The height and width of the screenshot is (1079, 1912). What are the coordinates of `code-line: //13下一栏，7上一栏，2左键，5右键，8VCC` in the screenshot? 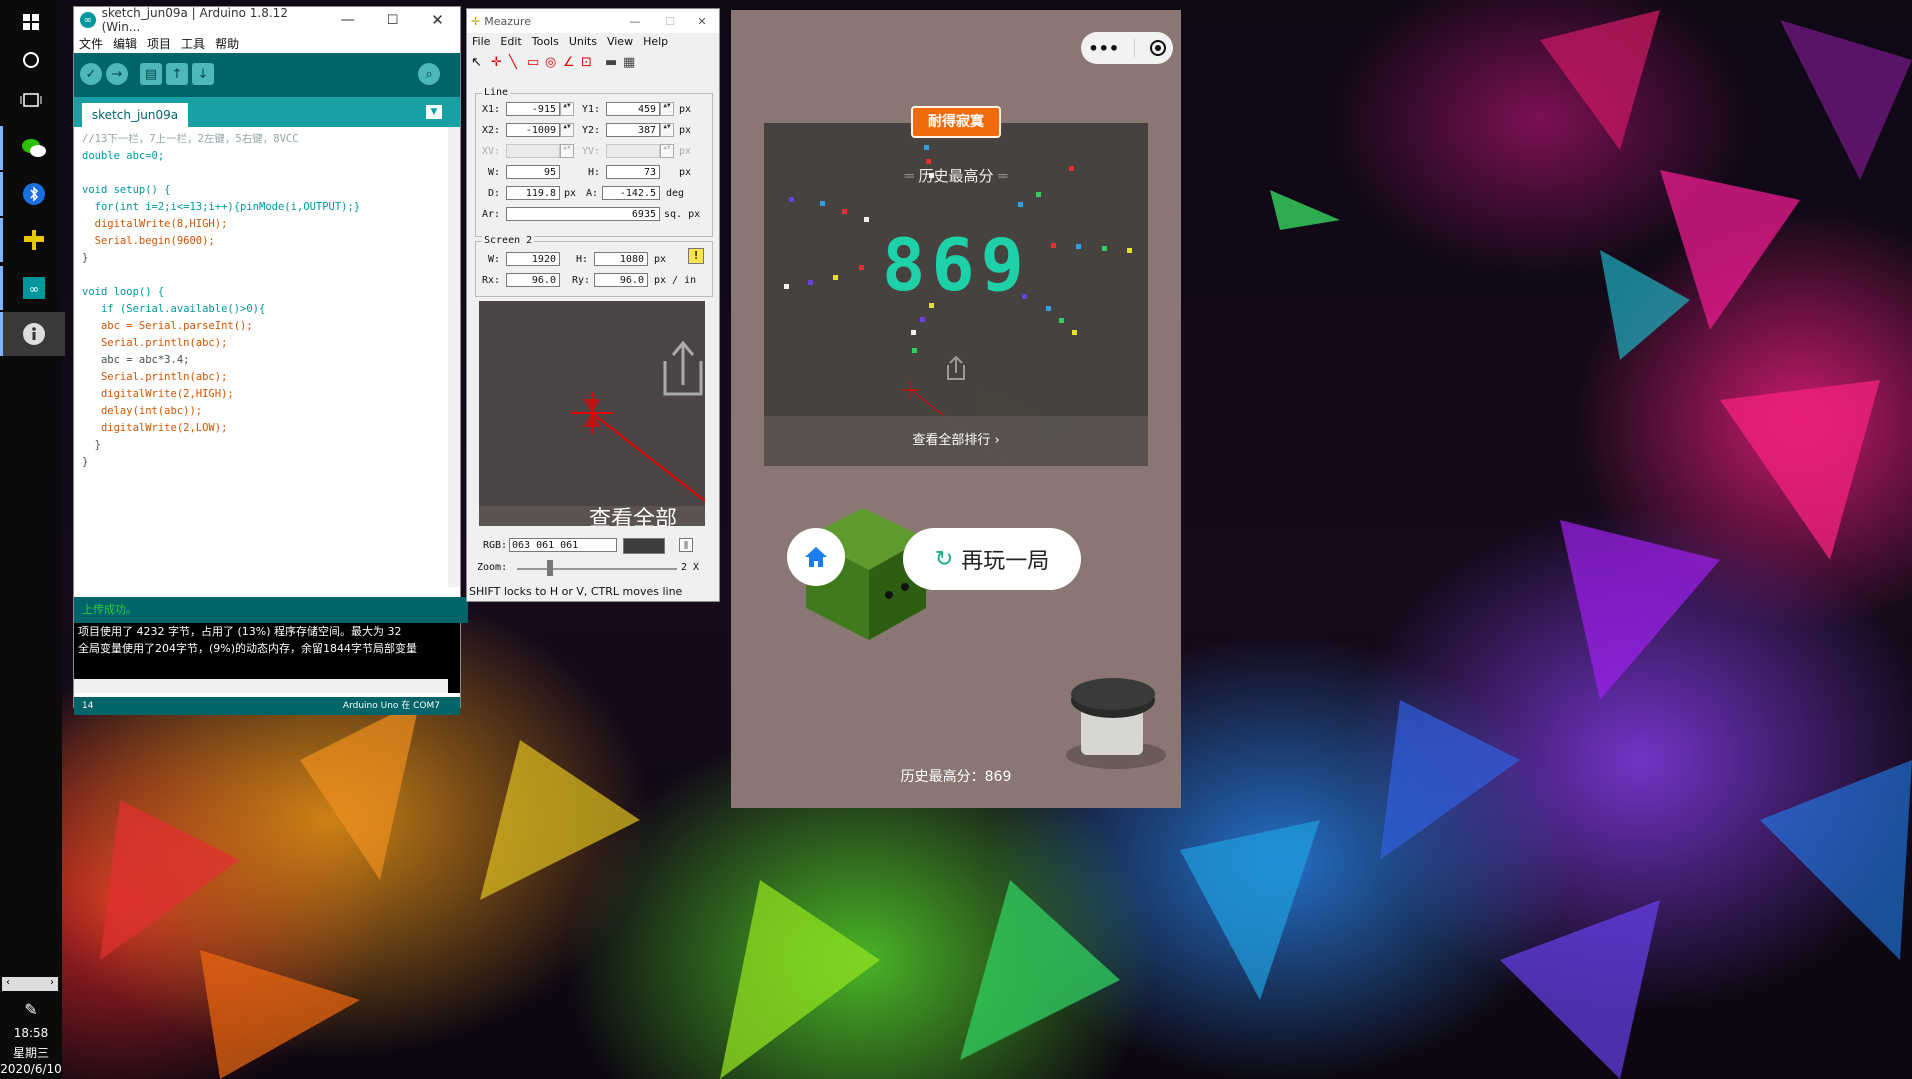 It's located at (261, 139).